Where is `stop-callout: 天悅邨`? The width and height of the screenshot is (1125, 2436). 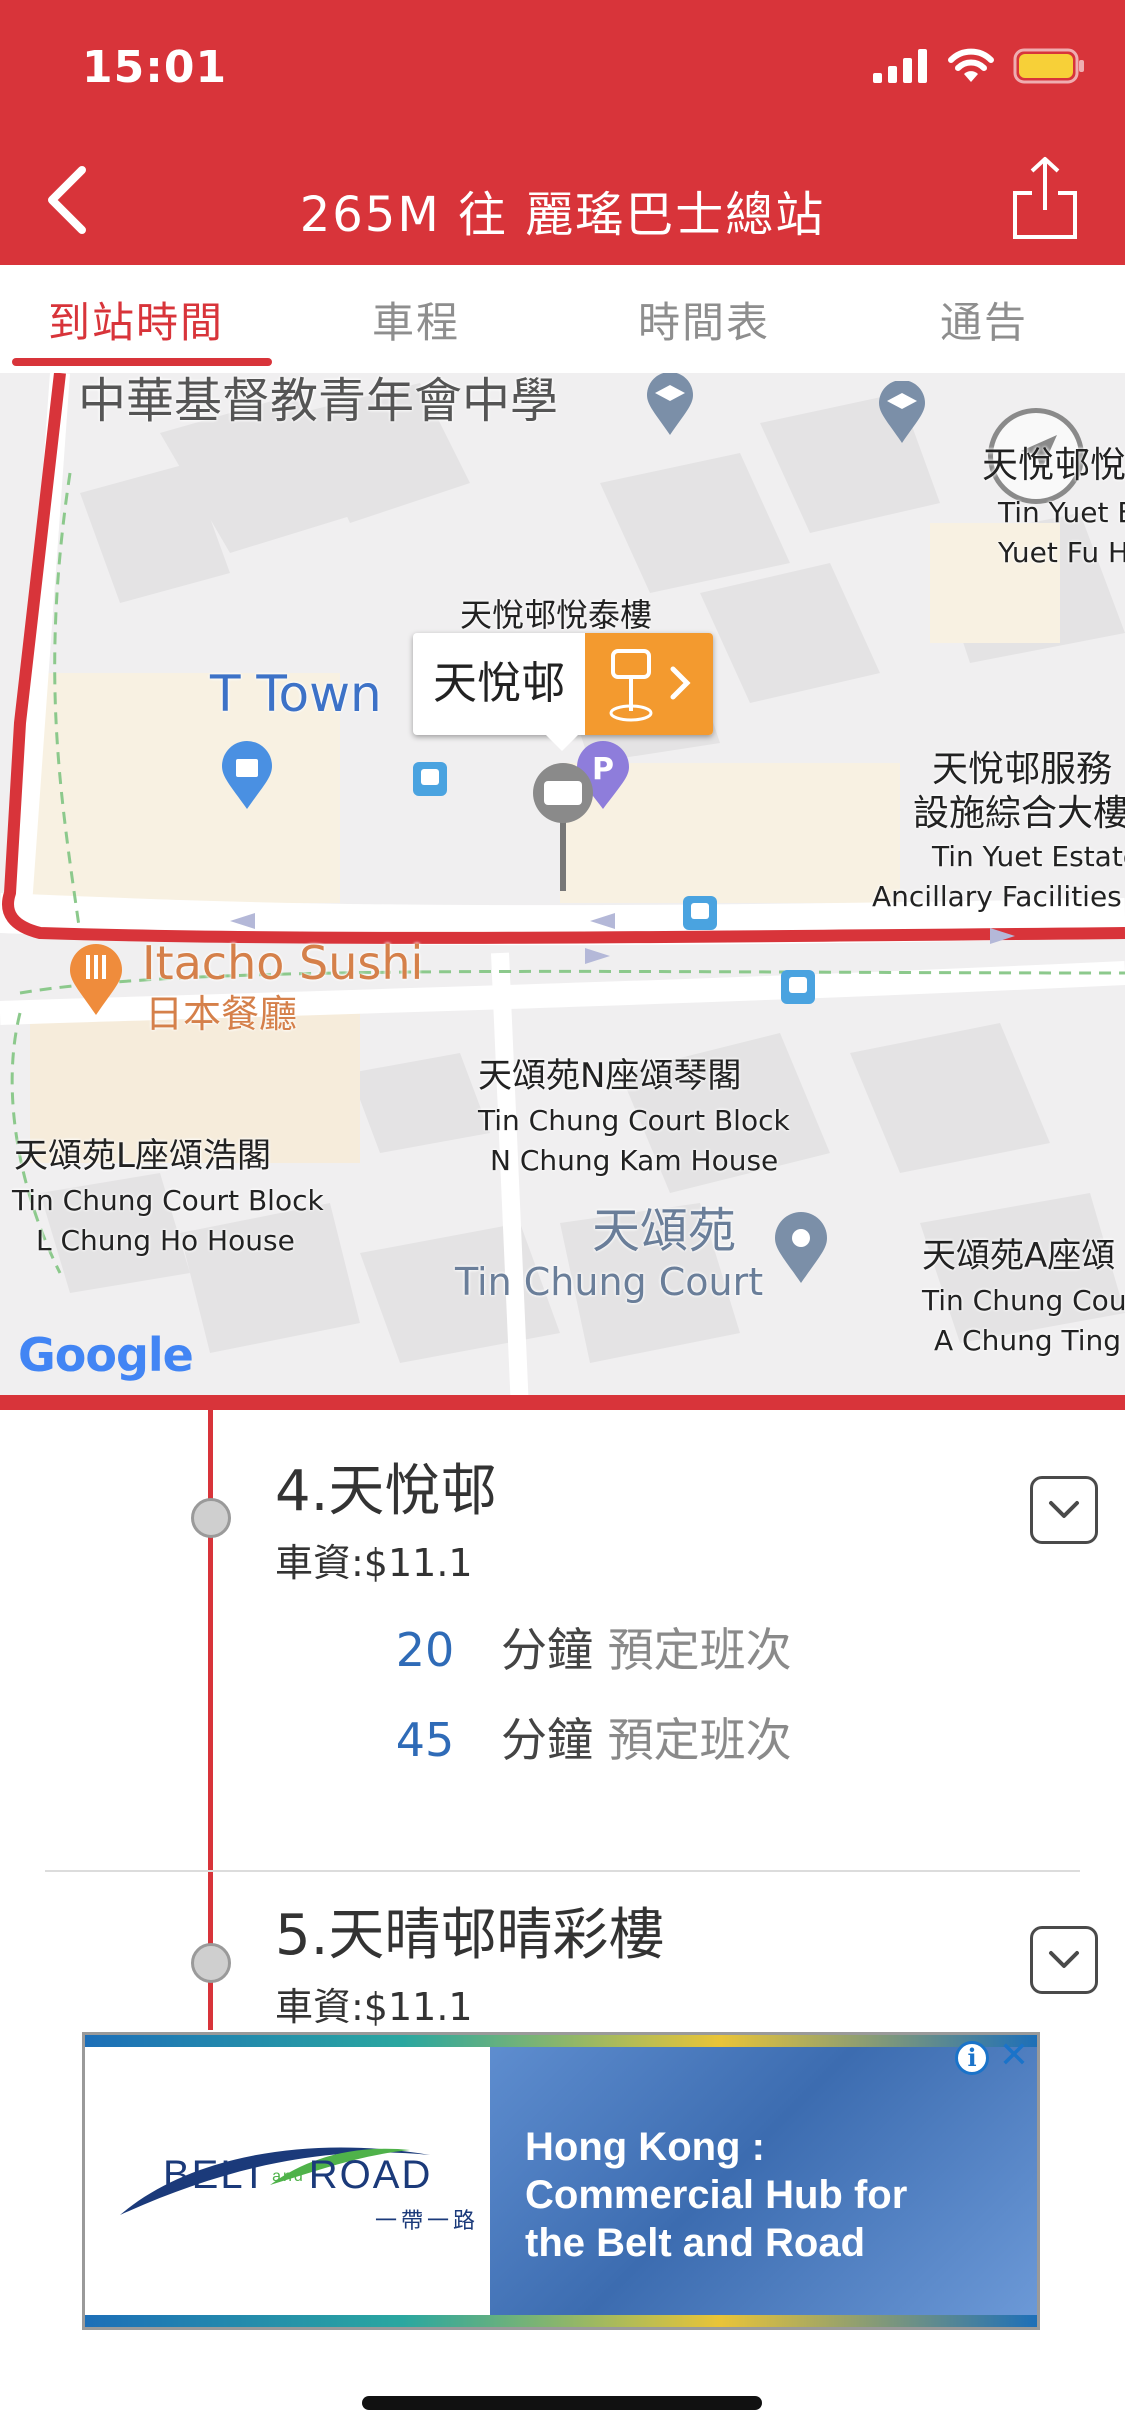 stop-callout: 天悅邨 is located at coordinates (563, 684).